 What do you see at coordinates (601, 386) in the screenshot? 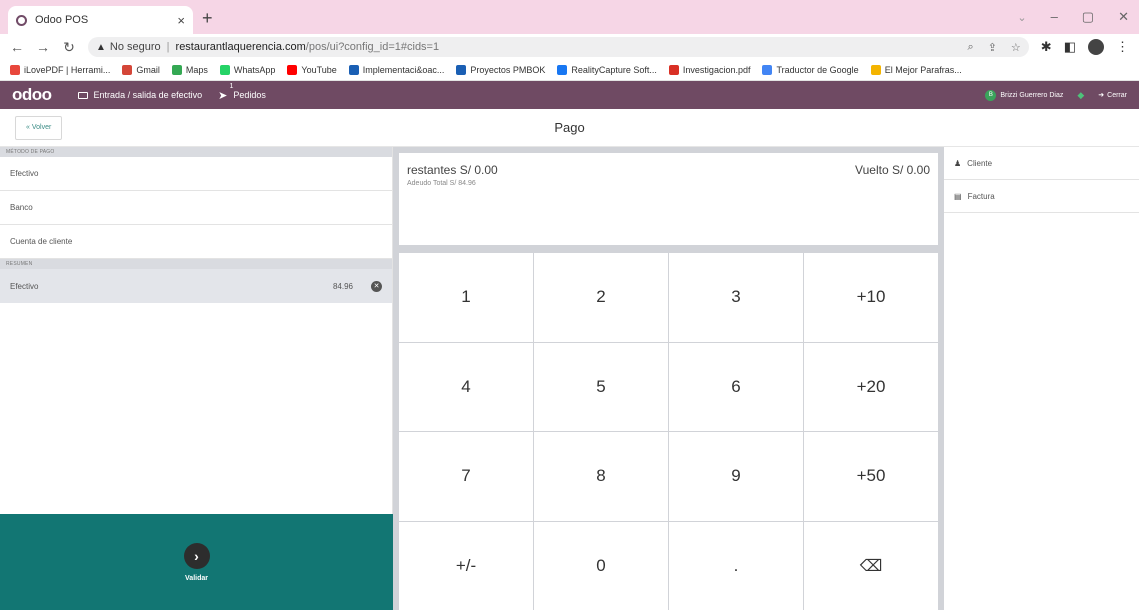
I see `numpad-key: 5` at bounding box center [601, 386].